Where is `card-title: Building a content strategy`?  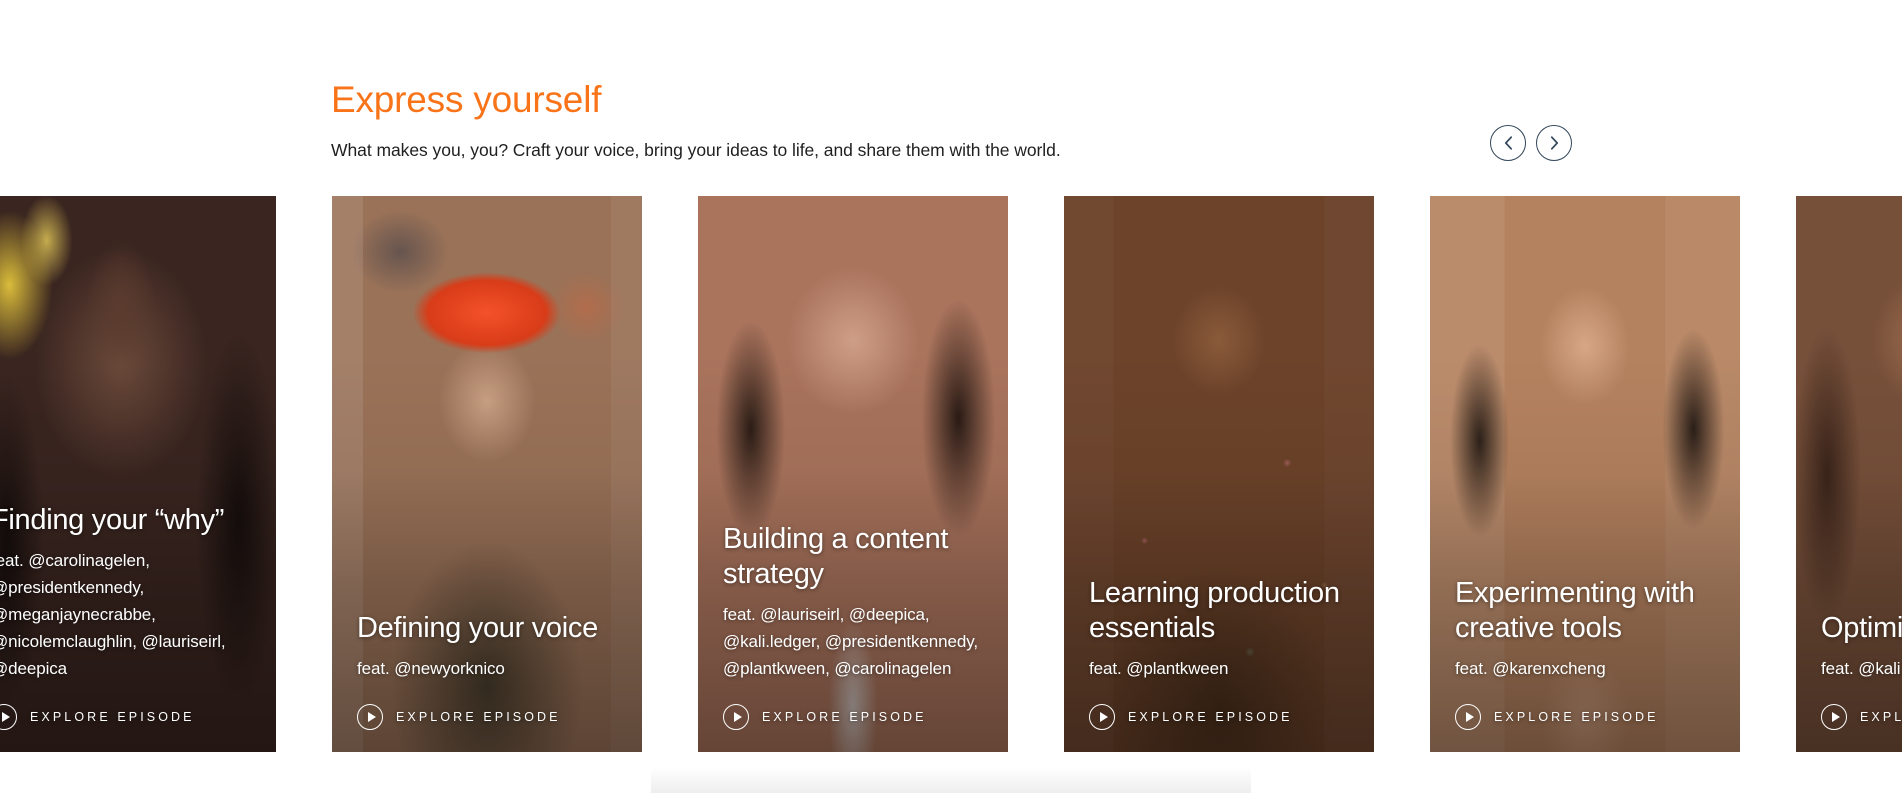
card-title: Building a content strategy is located at coordinates (836, 556).